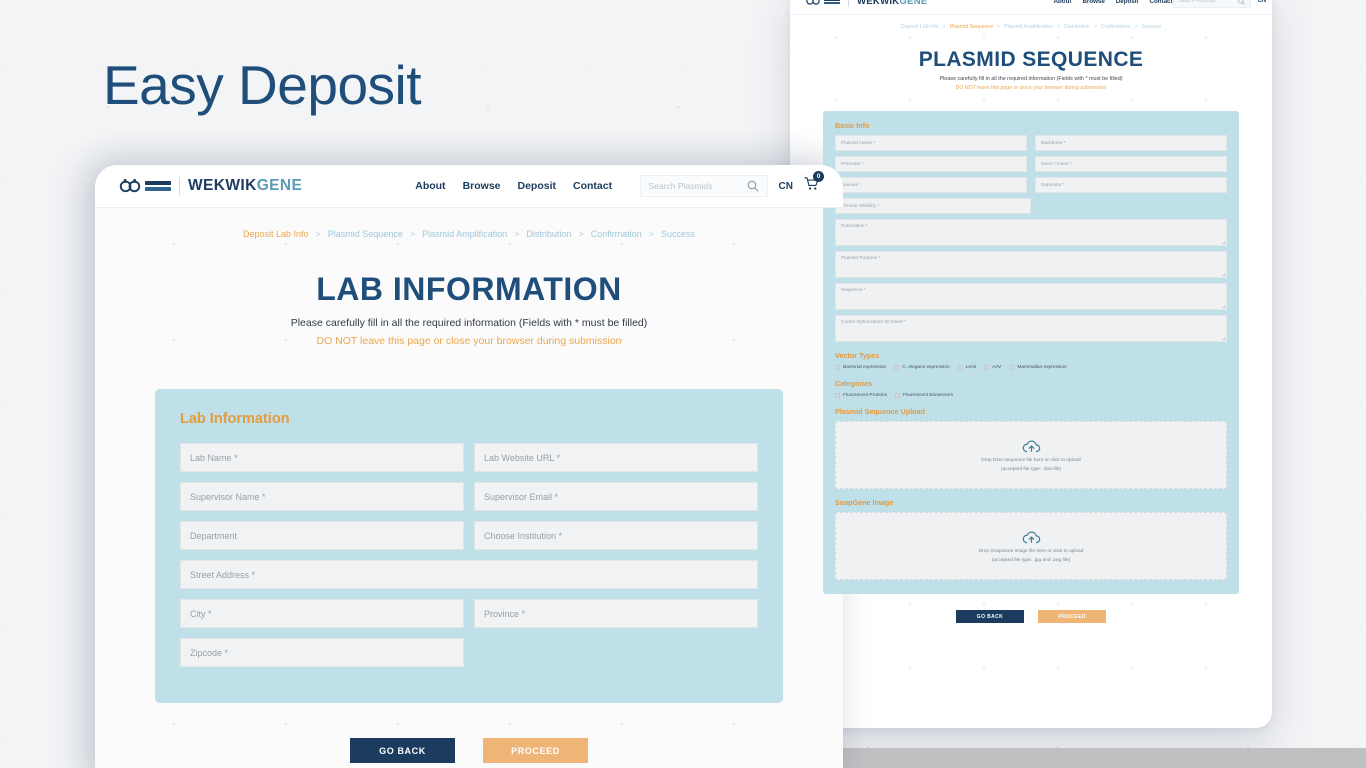  Describe the element at coordinates (130, 186) in the screenshot. I see `westlake-lab-icon` at that location.